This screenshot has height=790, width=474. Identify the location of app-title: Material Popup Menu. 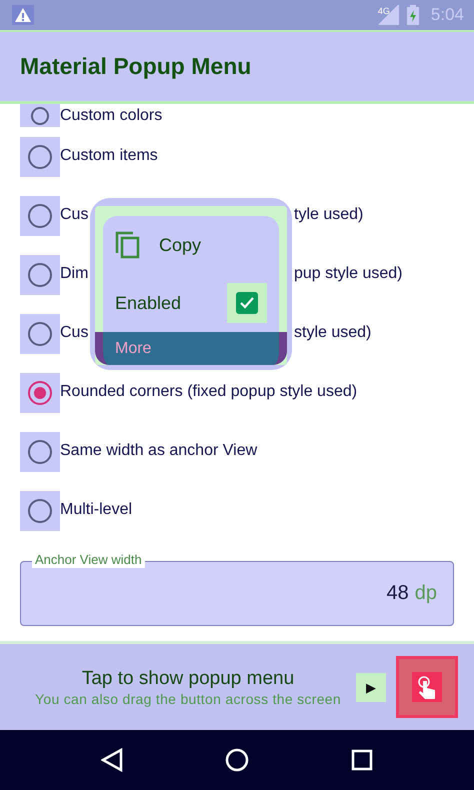
(136, 66).